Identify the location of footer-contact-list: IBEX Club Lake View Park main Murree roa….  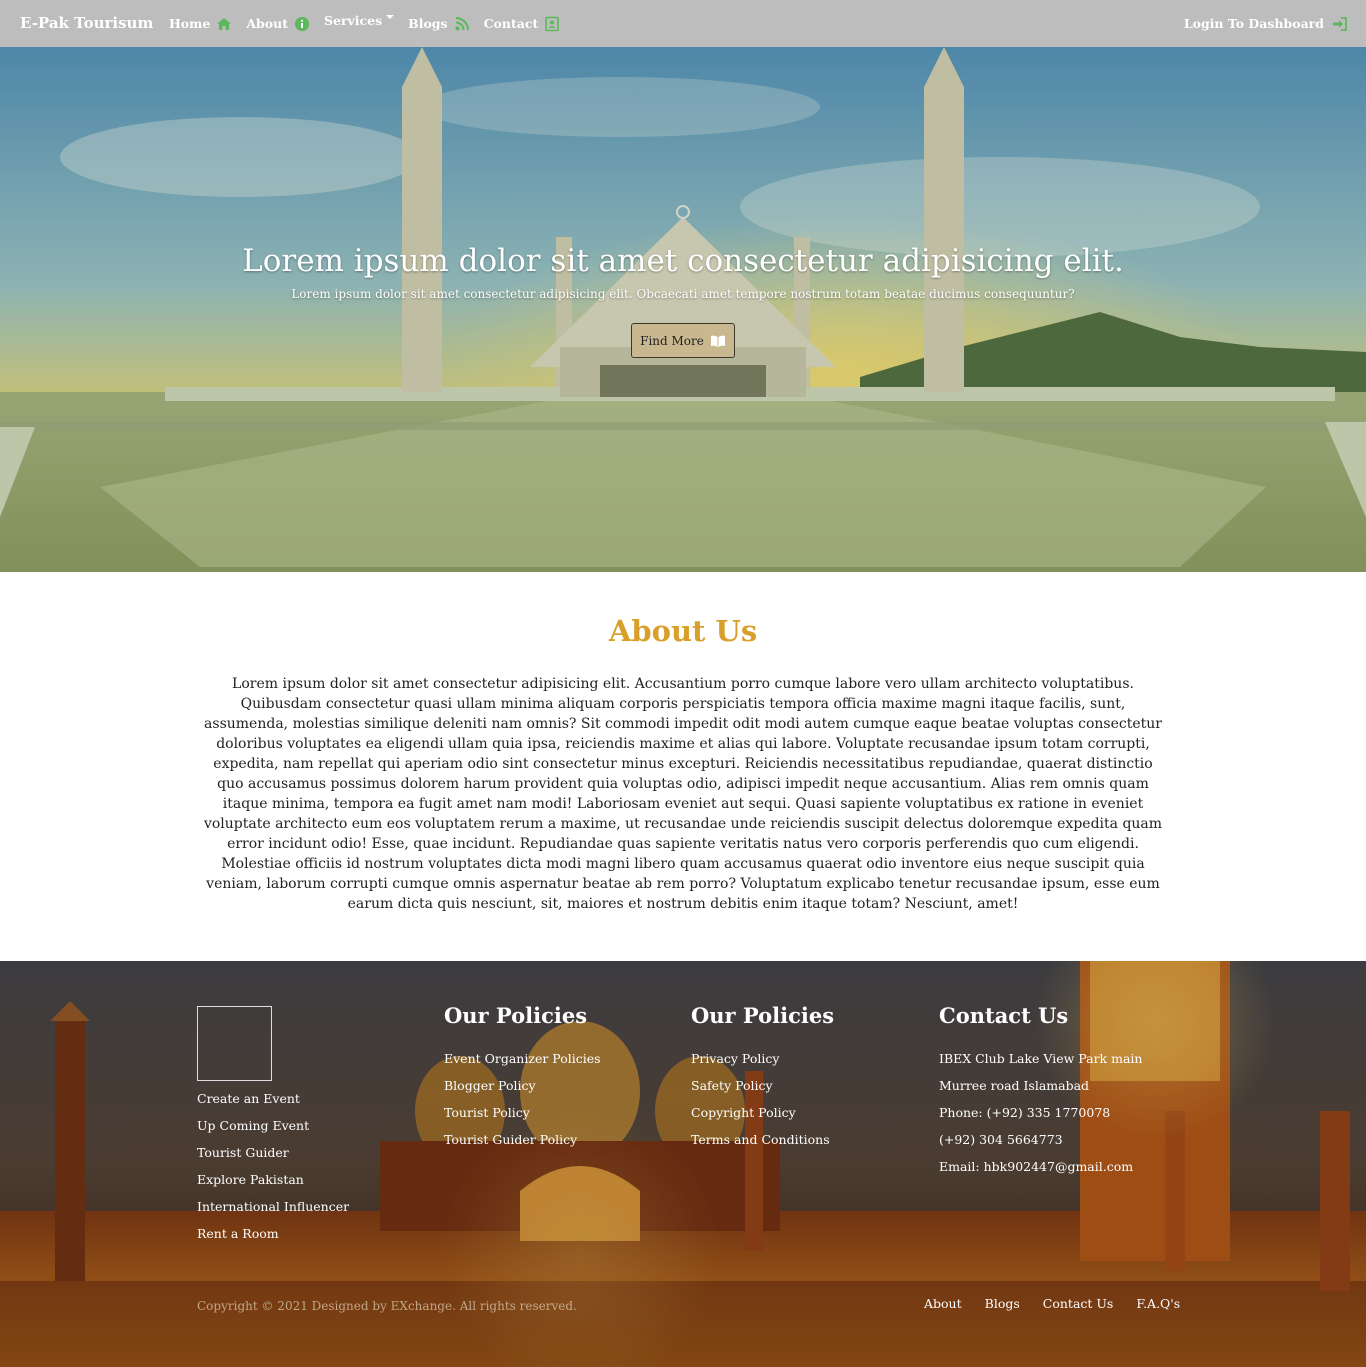
(1040, 1112).